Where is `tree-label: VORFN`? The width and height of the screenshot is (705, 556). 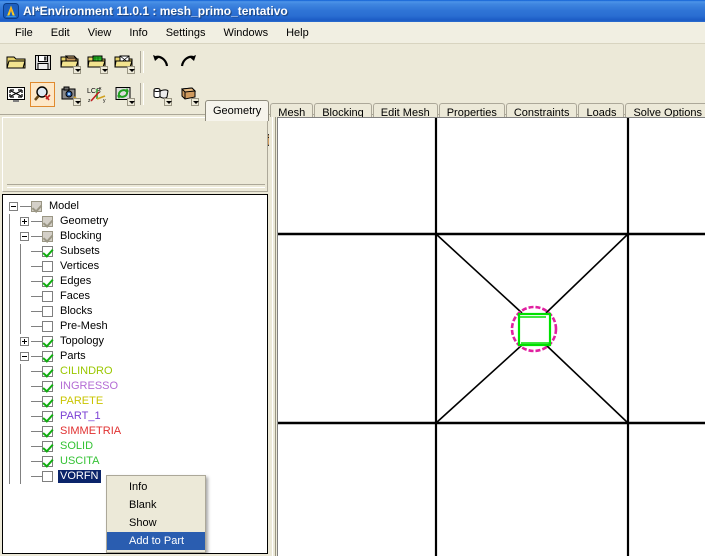
tree-label: VORFN is located at coordinates (79, 476).